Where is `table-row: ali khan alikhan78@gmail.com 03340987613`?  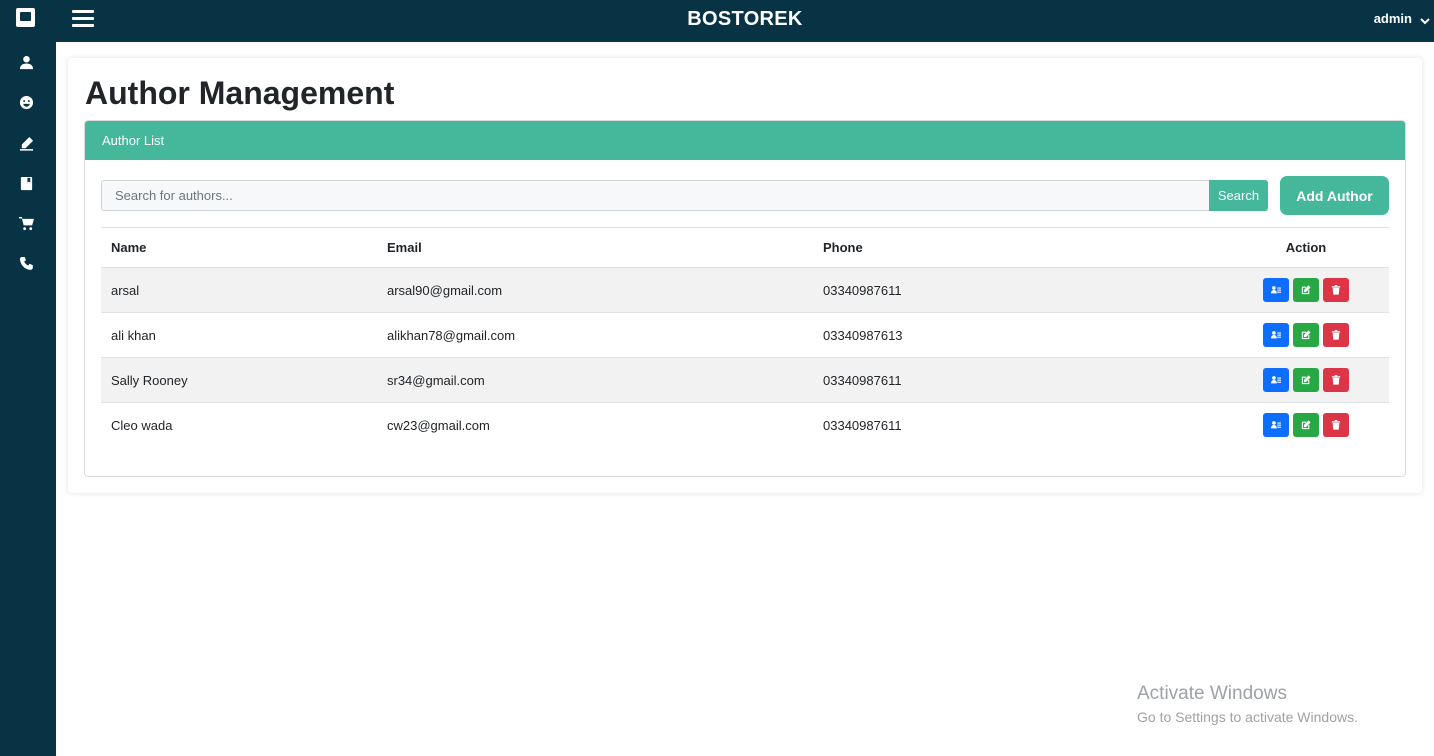
table-row: ali khan alikhan78@gmail.com 03340987613 is located at coordinates (745, 335).